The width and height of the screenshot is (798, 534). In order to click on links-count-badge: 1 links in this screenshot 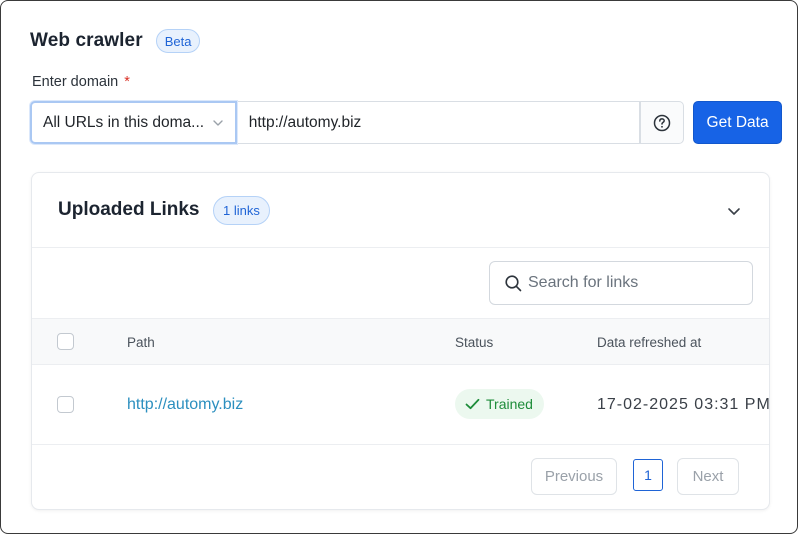, I will do `click(241, 210)`.